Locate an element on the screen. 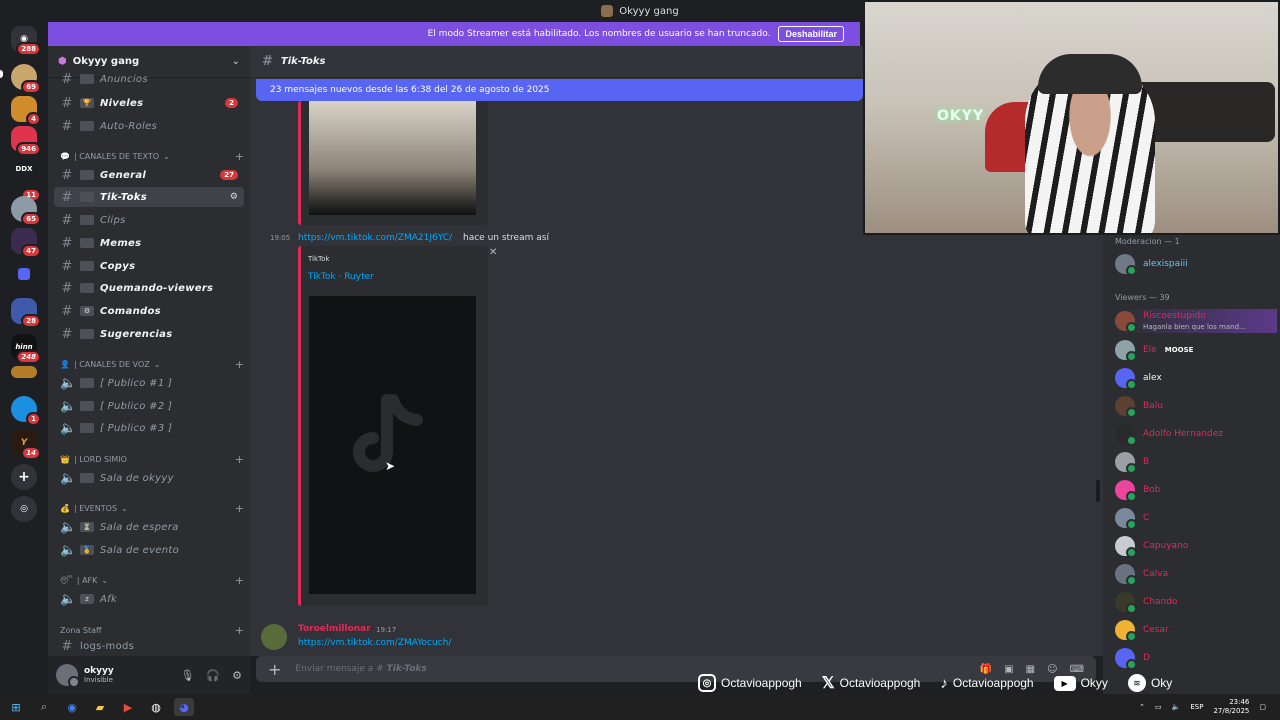  add-server-icon: + is located at coordinates (24, 477).